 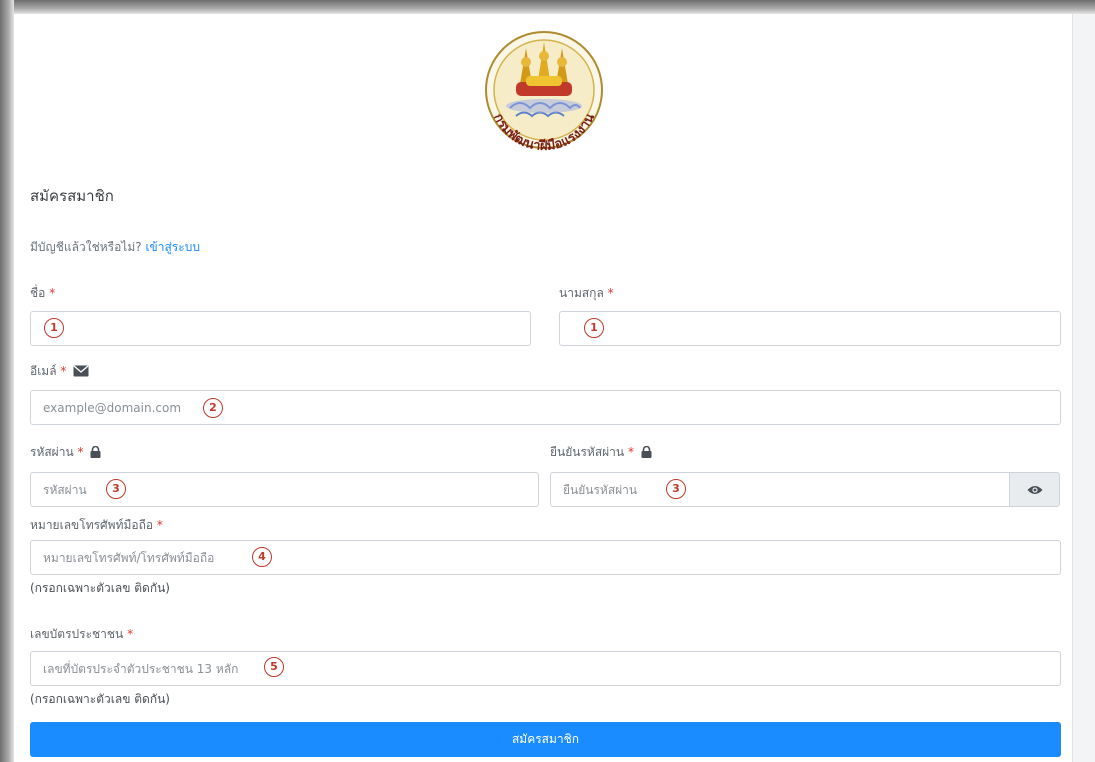 What do you see at coordinates (92, 525) in the screenshot?
I see `phone-label-text: หมายเลขโทรศัพท์มือถือ` at bounding box center [92, 525].